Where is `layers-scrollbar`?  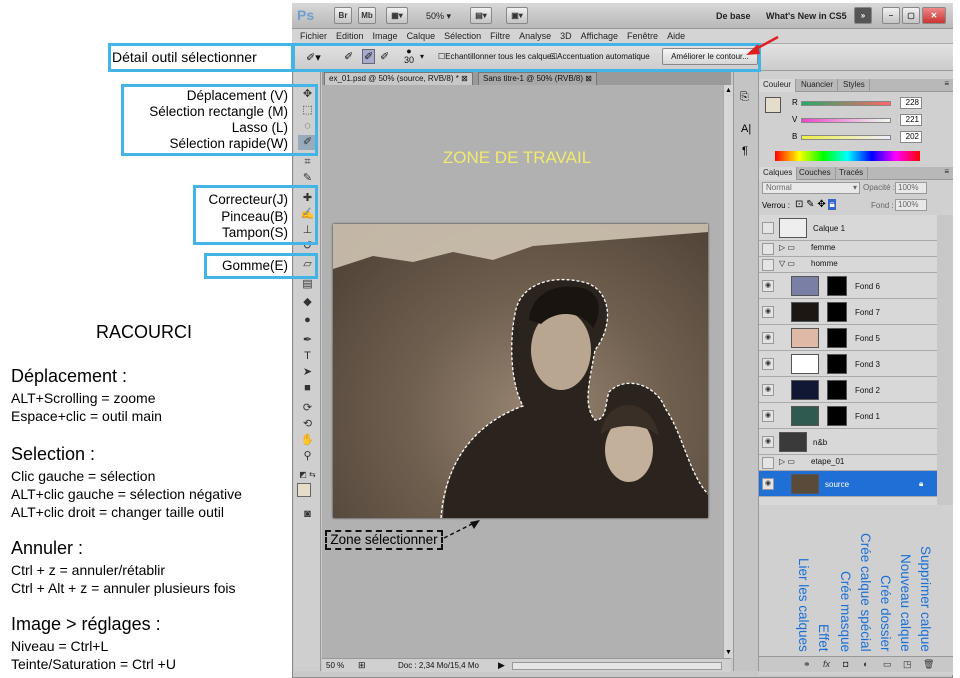 layers-scrollbar is located at coordinates (945, 360).